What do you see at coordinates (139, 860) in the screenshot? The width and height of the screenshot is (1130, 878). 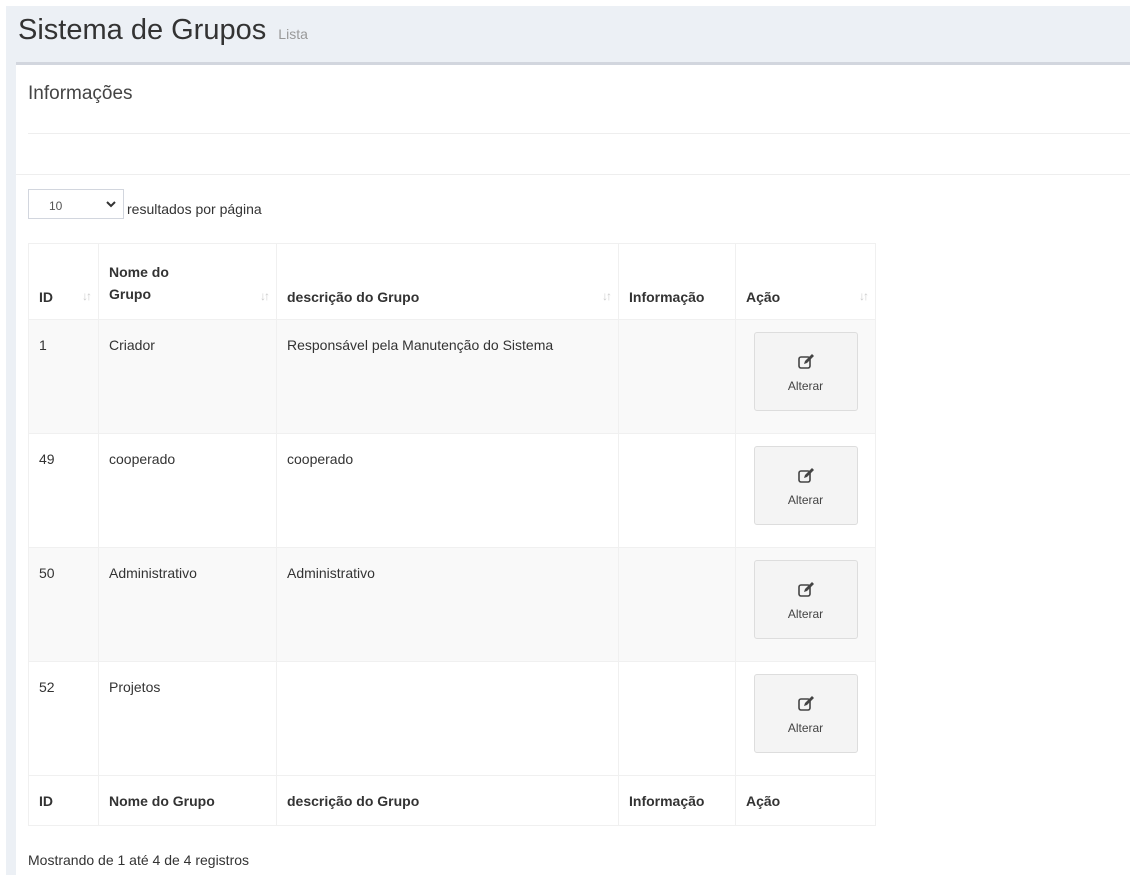 I see `table-info: Mostrando de 1 até 4 de 4 registros` at bounding box center [139, 860].